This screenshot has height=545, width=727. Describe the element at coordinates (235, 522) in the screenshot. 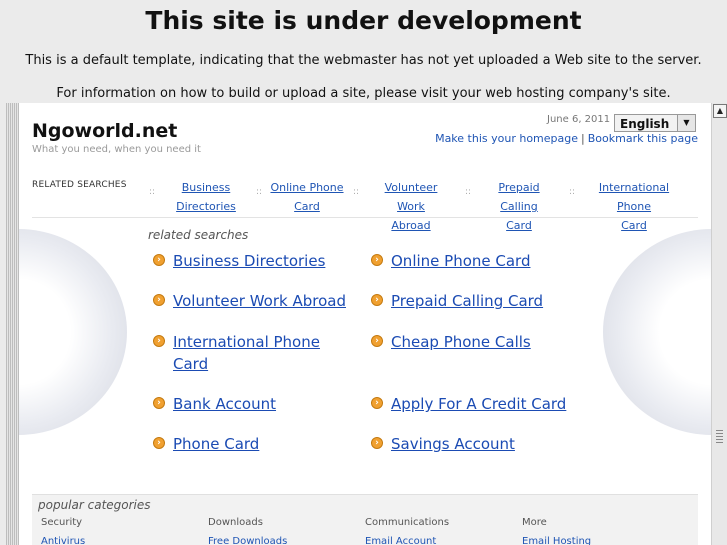

I see `category-heading: Downloads` at that location.